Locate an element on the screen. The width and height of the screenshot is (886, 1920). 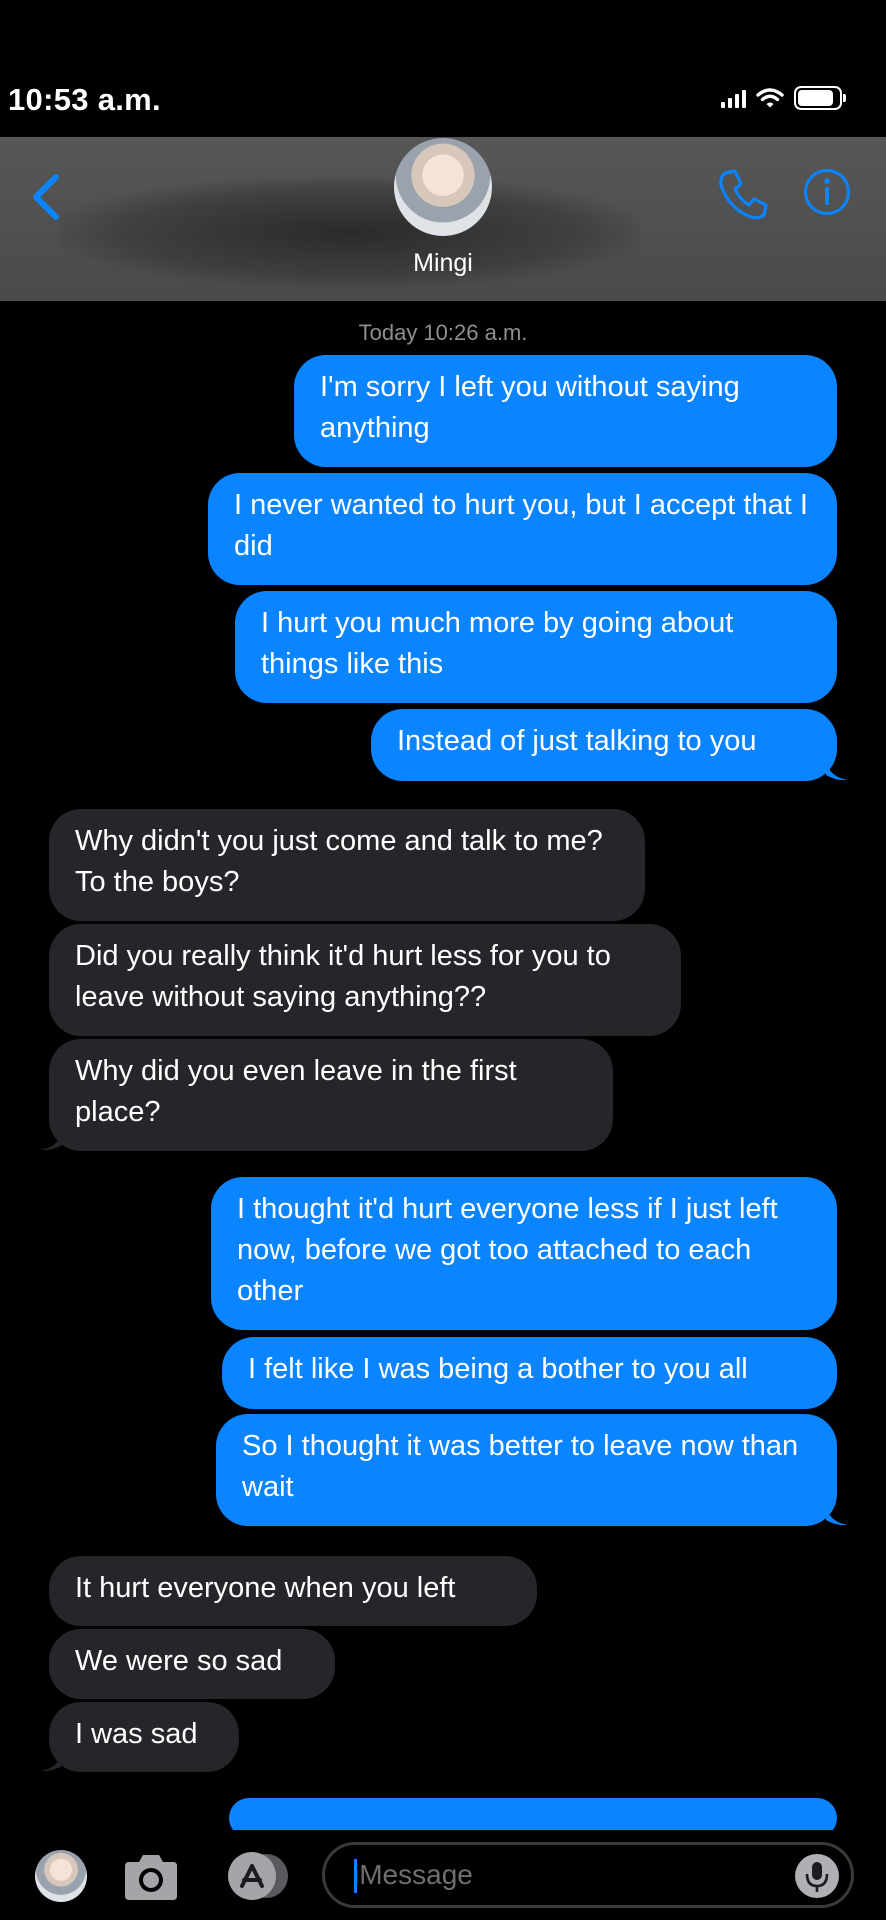
app-store-icon is located at coordinates (258, 1876).